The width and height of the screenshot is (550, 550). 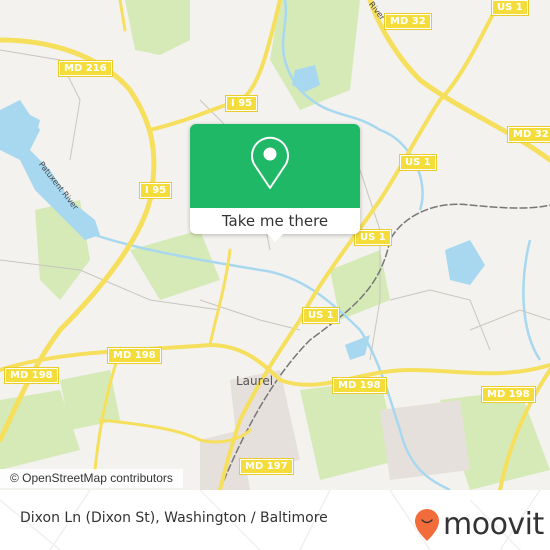 What do you see at coordinates (270, 162) in the screenshot?
I see `map-pin-icon` at bounding box center [270, 162].